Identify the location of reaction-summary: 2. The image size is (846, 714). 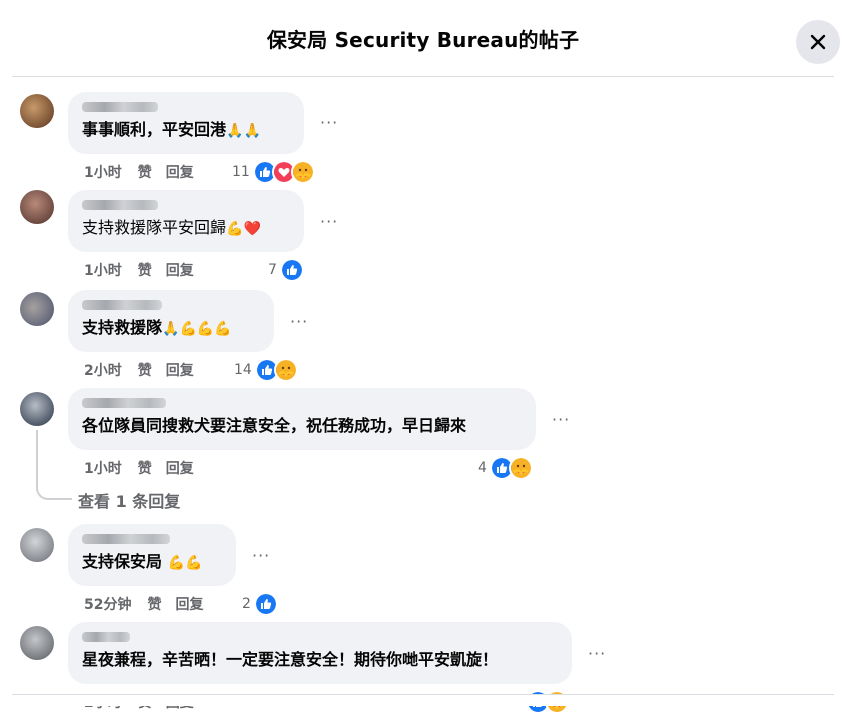
(260, 604).